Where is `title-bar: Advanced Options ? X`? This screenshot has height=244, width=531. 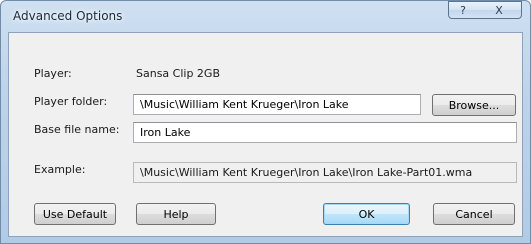
title-bar: Advanced Options ? X is located at coordinates (265, 16).